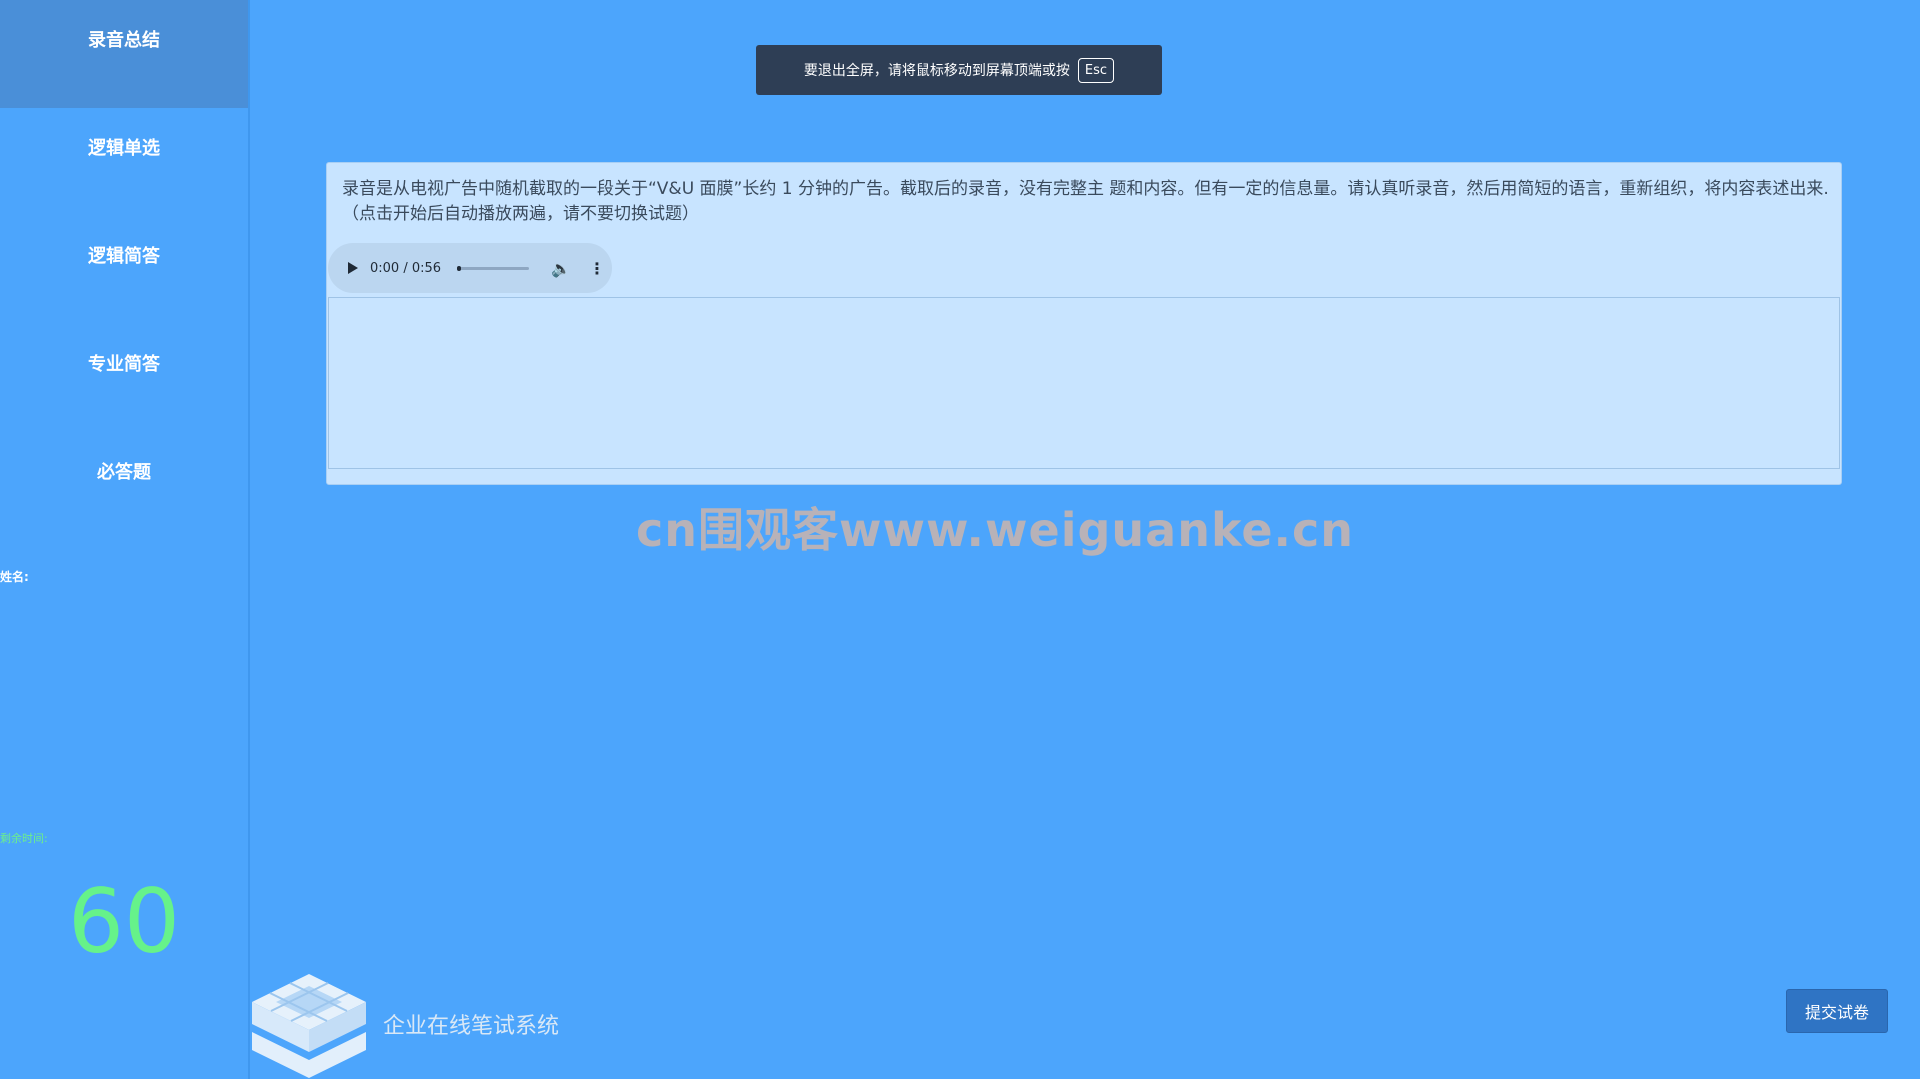  I want to click on nav-item-logic-short-answer: 逻辑简答, so click(124, 270).